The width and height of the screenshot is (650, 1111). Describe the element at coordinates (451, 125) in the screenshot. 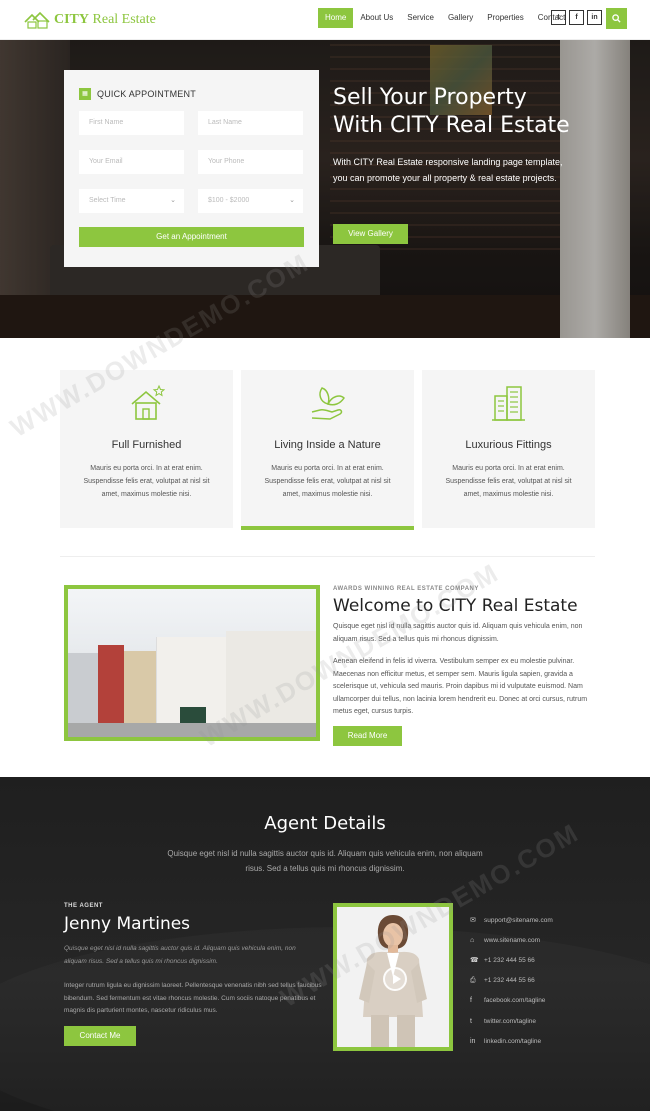

I see `hero-title-line2: With CITY Real Estate` at that location.